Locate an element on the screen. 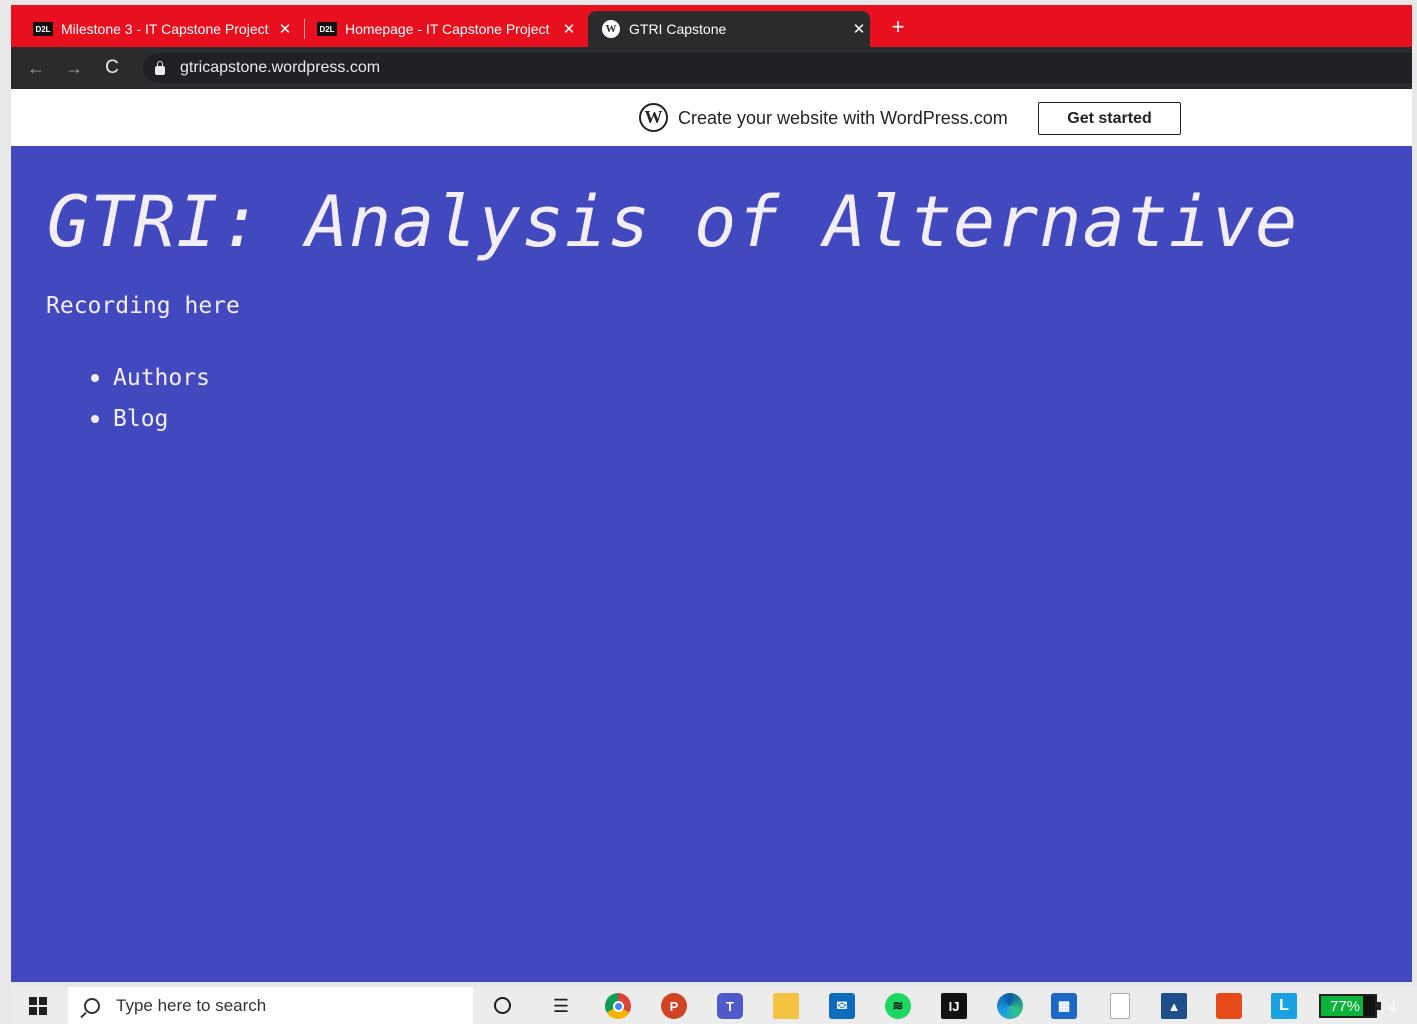 The height and width of the screenshot is (1024, 1417). get-started-button: Get started is located at coordinates (1109, 118).